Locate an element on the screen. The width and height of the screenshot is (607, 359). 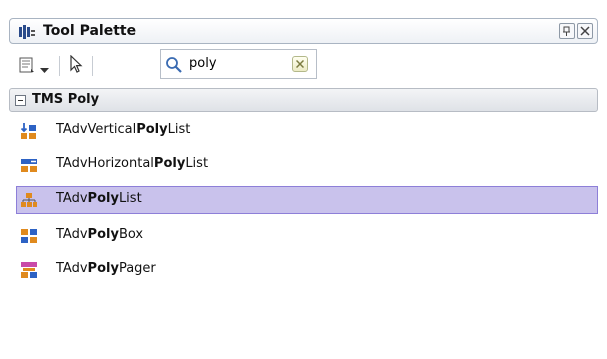
chevron-down-icon is located at coordinates (44, 70).